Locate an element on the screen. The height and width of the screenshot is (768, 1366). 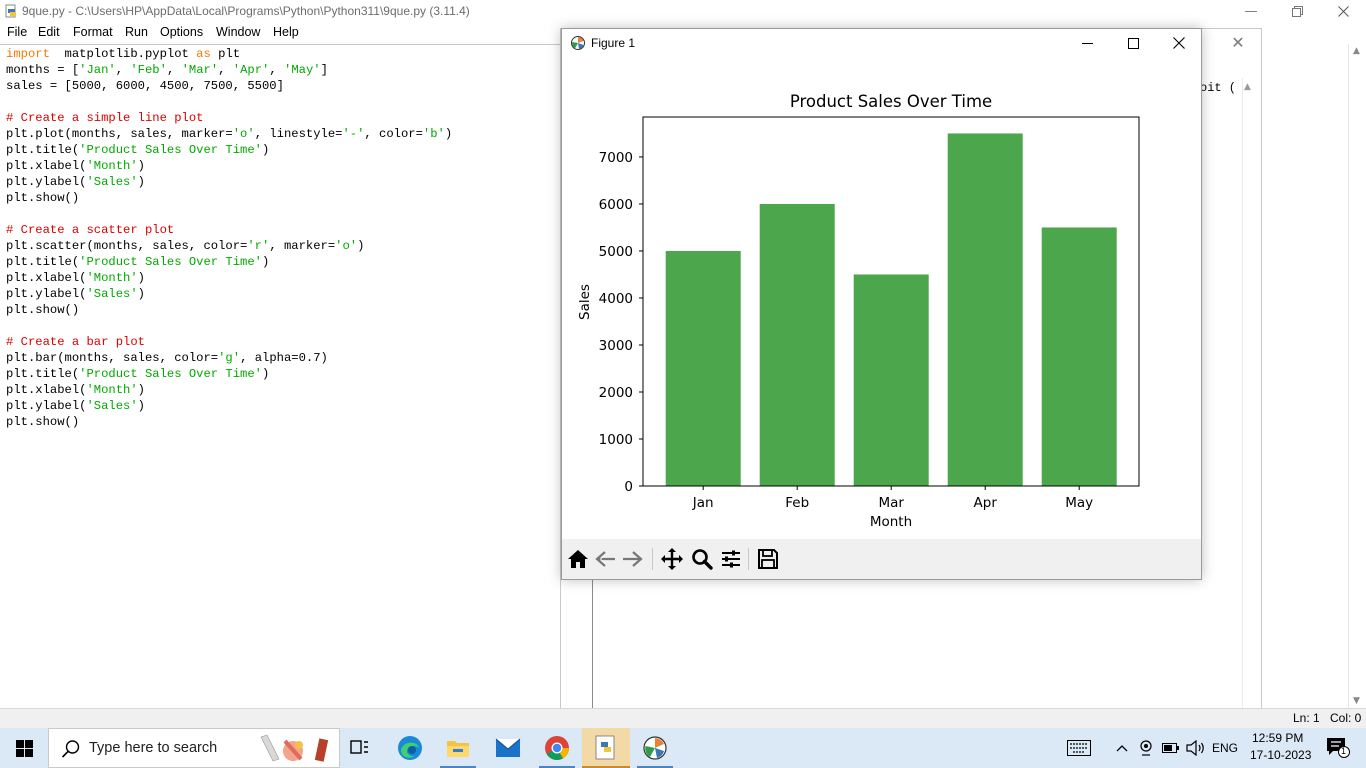
code-token: , alpha=0.7) is located at coordinates (284, 358).